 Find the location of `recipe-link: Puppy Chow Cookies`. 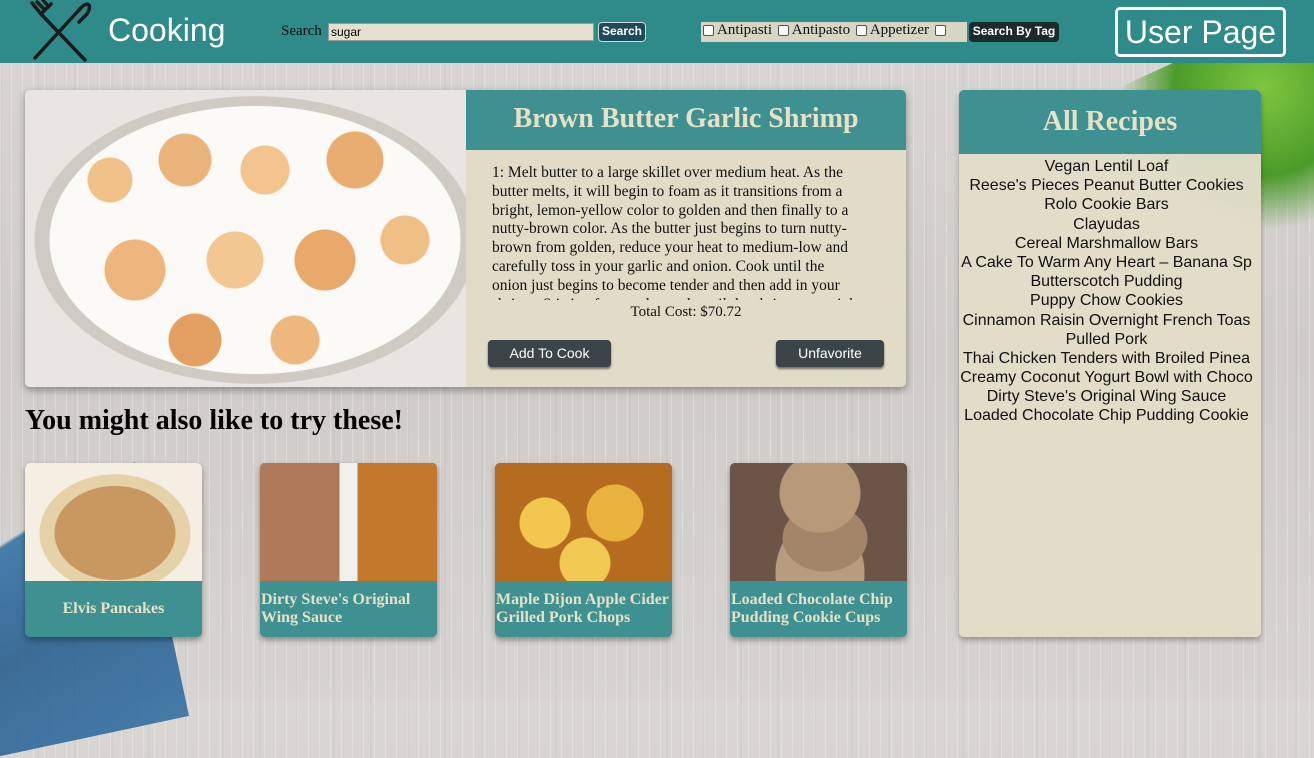

recipe-link: Puppy Chow Cookies is located at coordinates (1106, 300).